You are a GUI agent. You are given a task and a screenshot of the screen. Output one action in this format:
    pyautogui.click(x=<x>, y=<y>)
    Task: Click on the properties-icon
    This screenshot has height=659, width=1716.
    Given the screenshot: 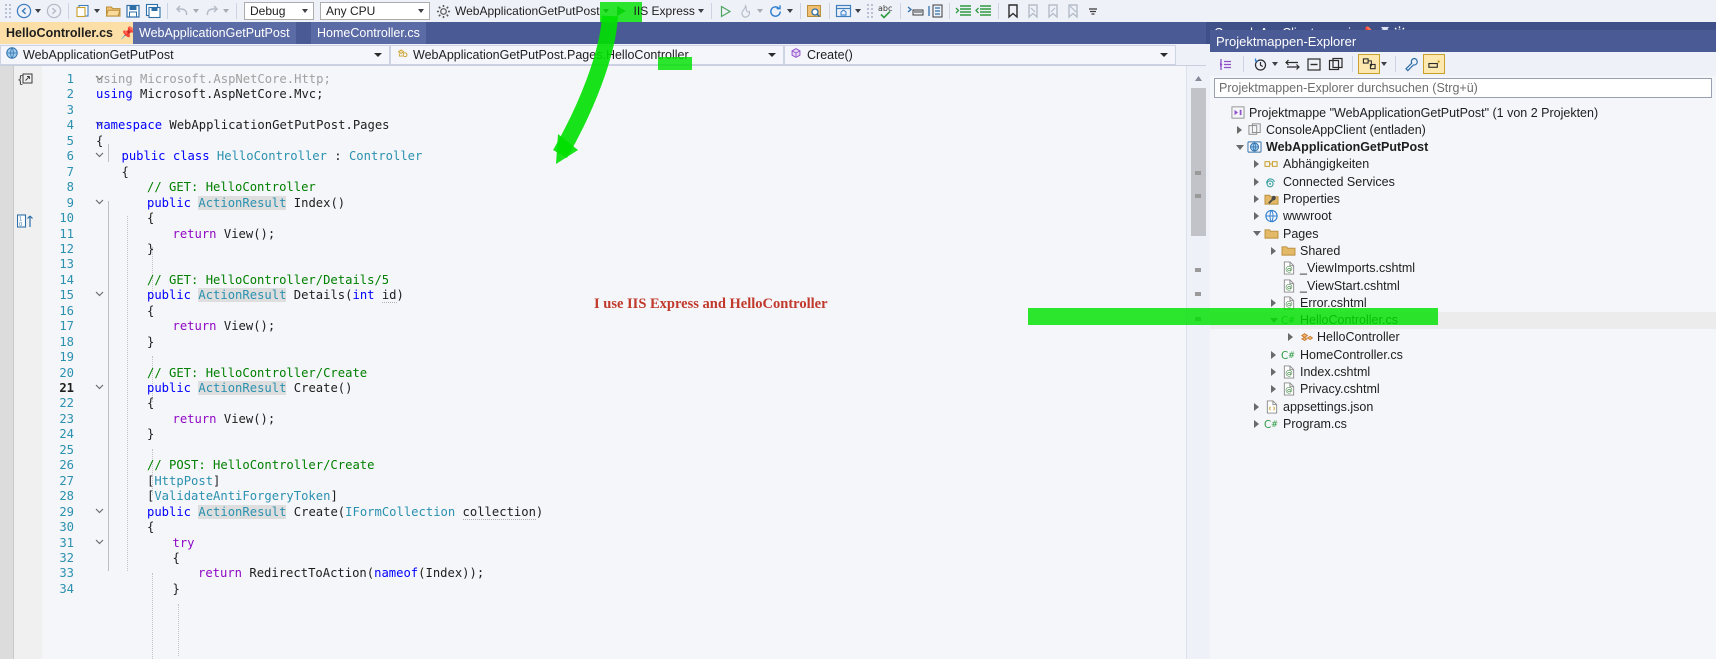 What is the action you would take?
    pyautogui.click(x=1412, y=64)
    